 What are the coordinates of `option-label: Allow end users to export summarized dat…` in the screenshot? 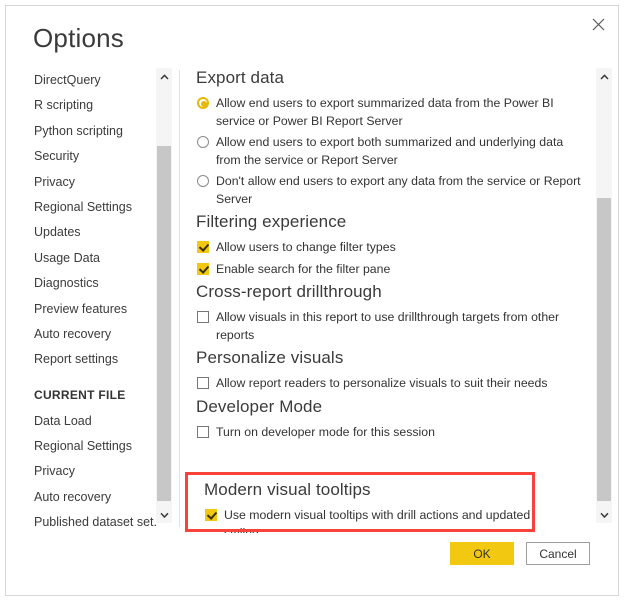 It's located at (385, 112).